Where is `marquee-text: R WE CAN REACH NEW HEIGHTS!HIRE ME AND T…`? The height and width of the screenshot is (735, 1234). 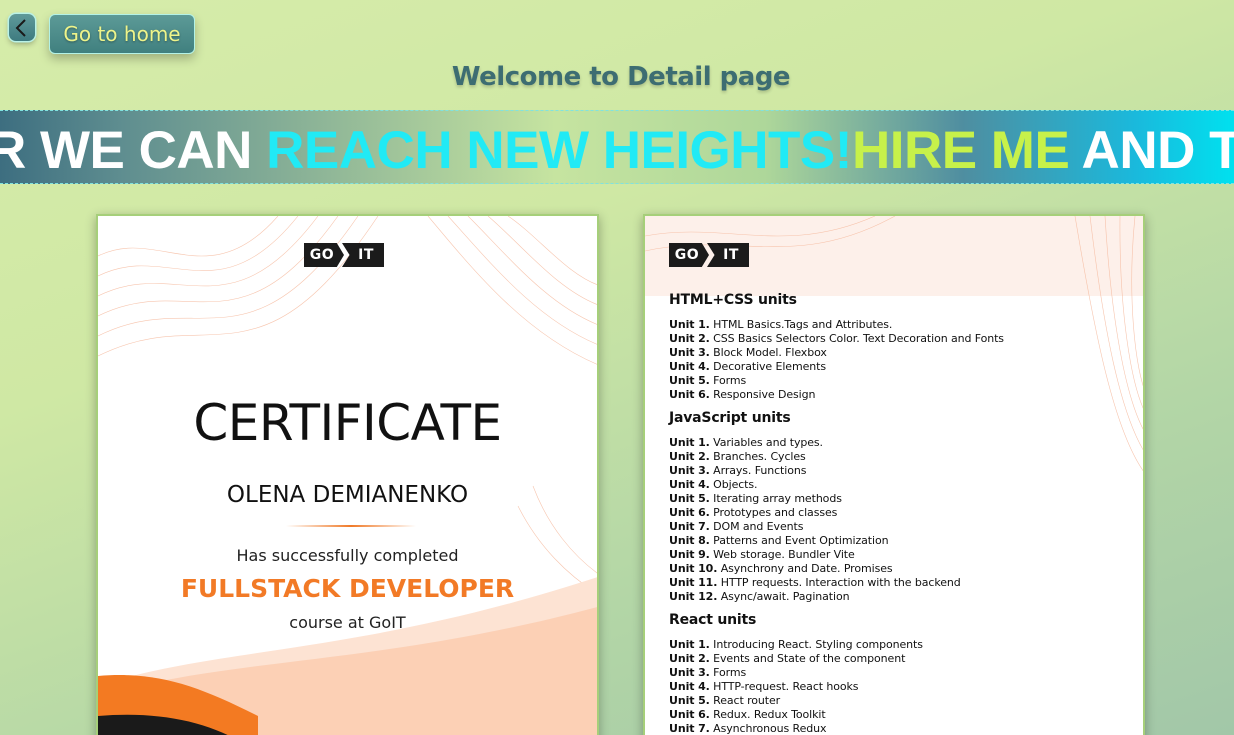 marquee-text: R WE CAN REACH NEW HEIGHTS!HIRE ME AND T… is located at coordinates (617, 150).